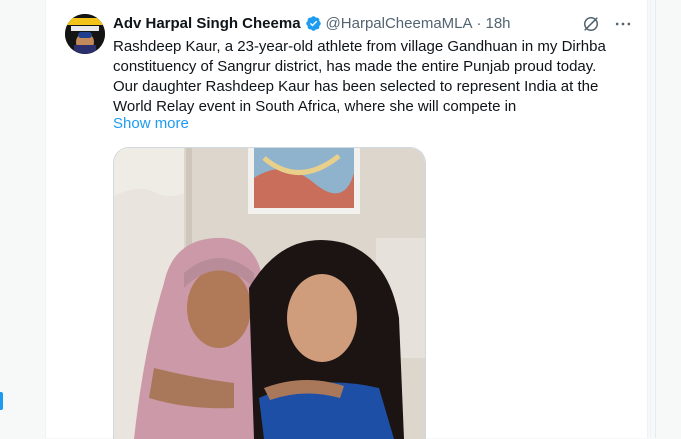 This screenshot has height=439, width=681. I want to click on verified-badge-icon, so click(313, 23).